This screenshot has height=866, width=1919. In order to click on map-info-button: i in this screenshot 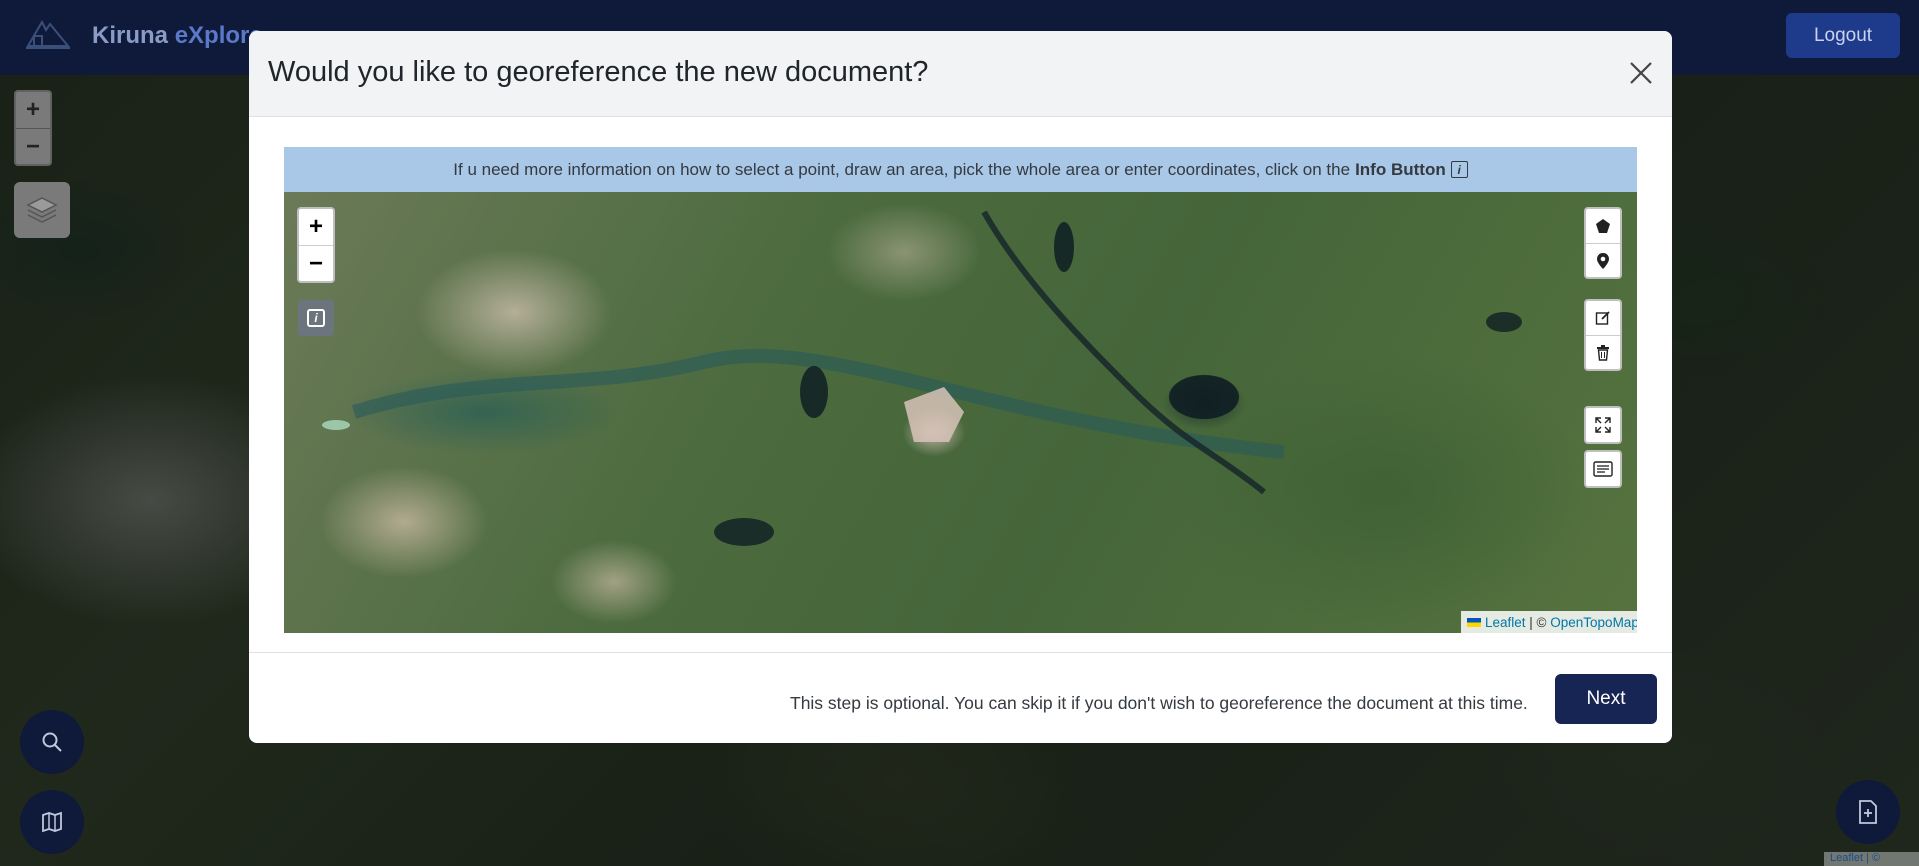, I will do `click(316, 318)`.